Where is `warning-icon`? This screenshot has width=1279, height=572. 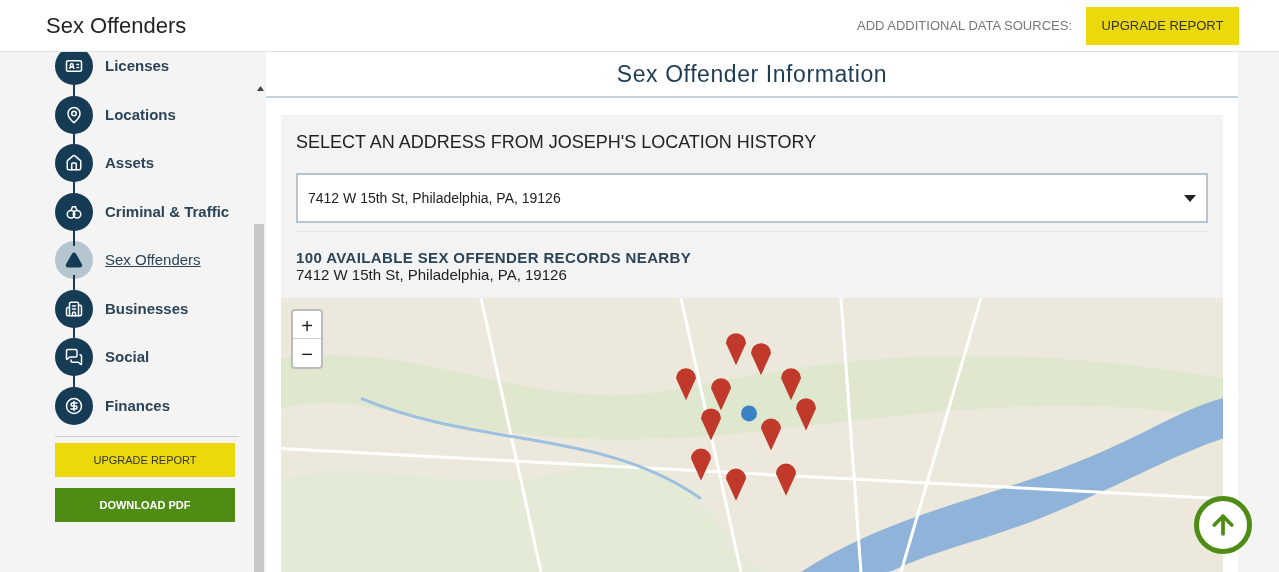
warning-icon is located at coordinates (74, 260).